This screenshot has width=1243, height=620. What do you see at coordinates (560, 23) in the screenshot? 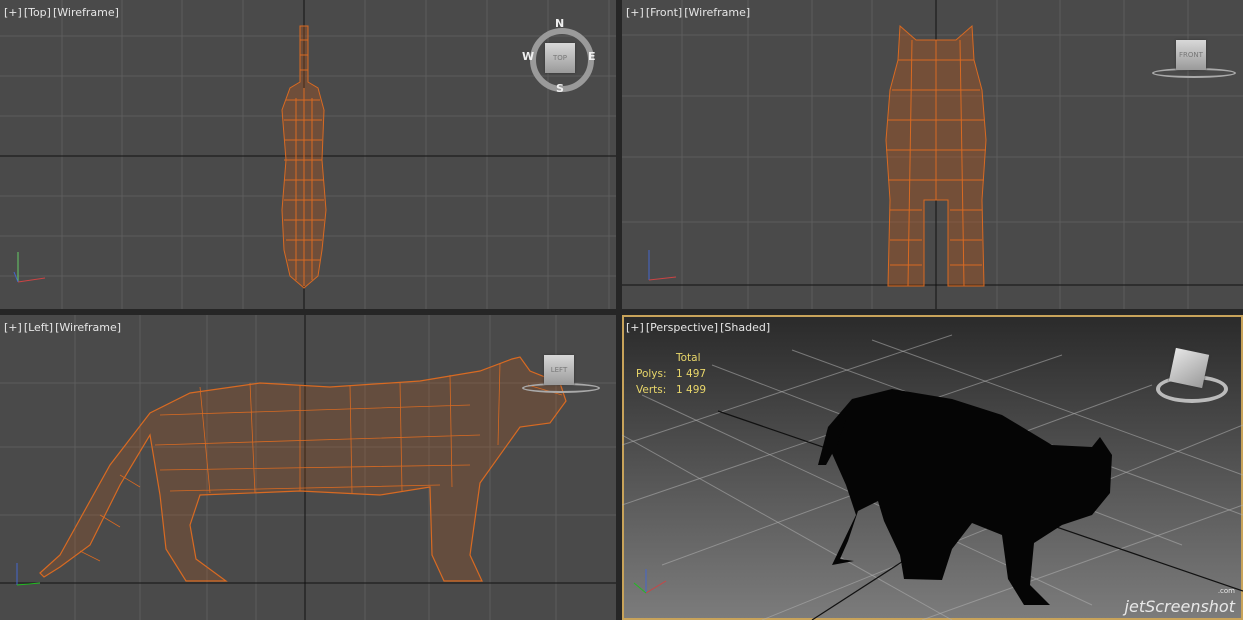
I see `compass-north: N` at bounding box center [560, 23].